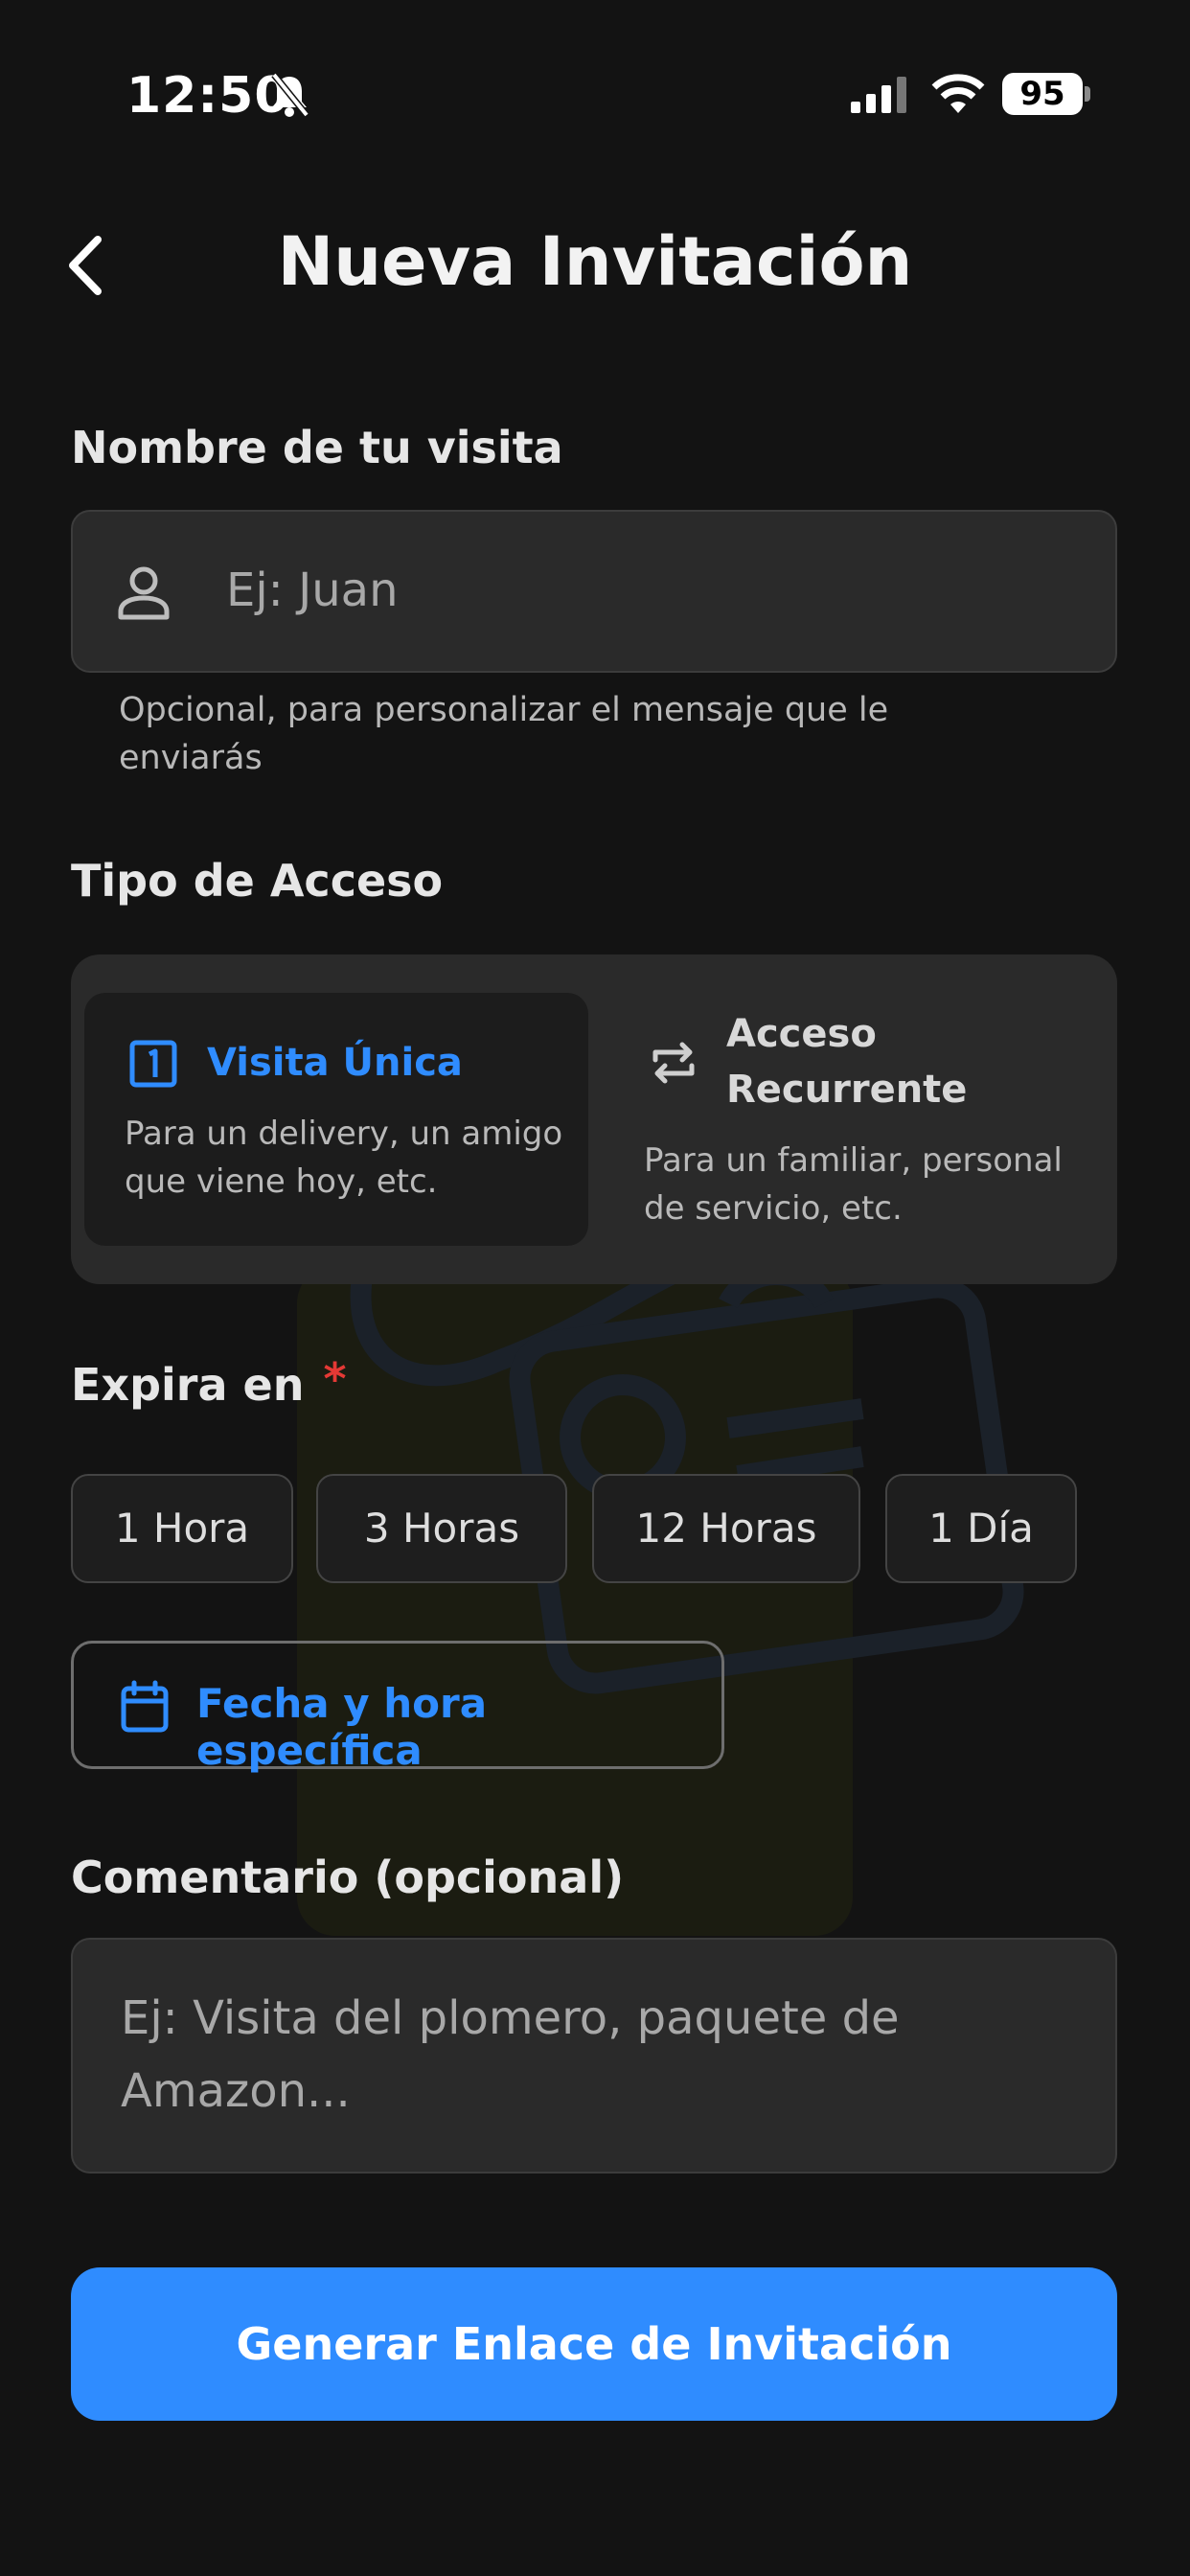 Image resolution: width=1190 pixels, height=2576 pixels. Describe the element at coordinates (188, 1385) in the screenshot. I see `expiry-label-text: Expira en` at that location.